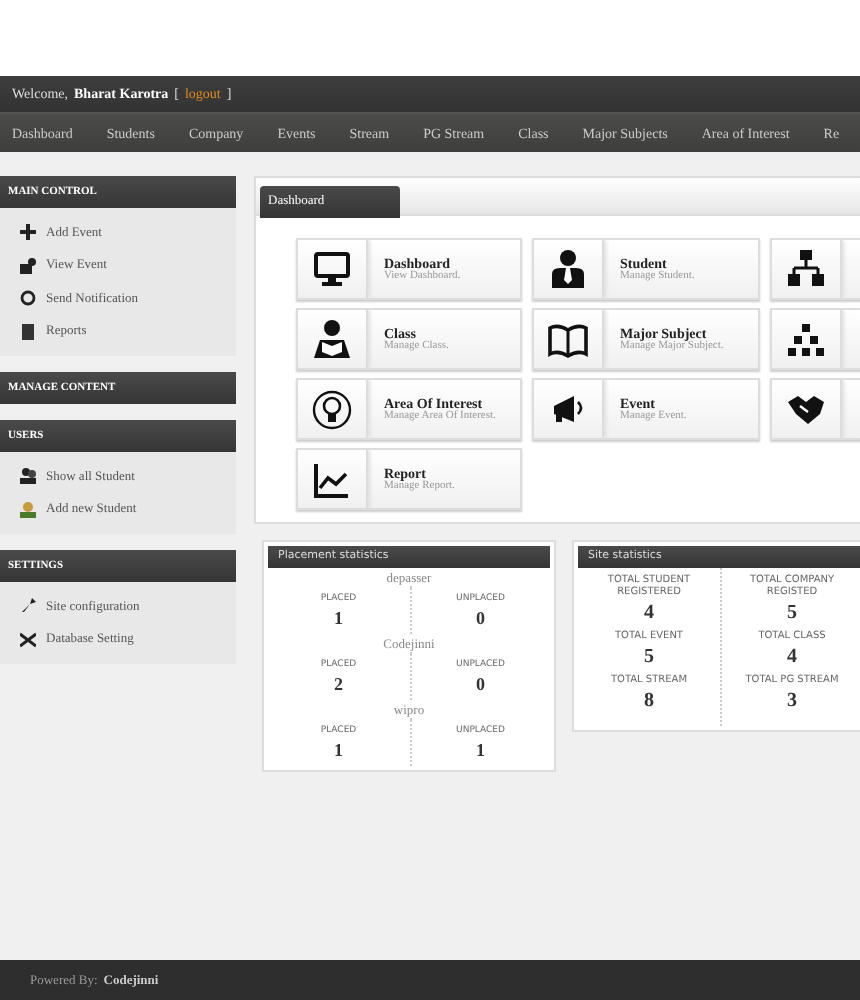 This screenshot has height=1000, width=860. What do you see at coordinates (332, 409) in the screenshot?
I see `lightbulb-icon` at bounding box center [332, 409].